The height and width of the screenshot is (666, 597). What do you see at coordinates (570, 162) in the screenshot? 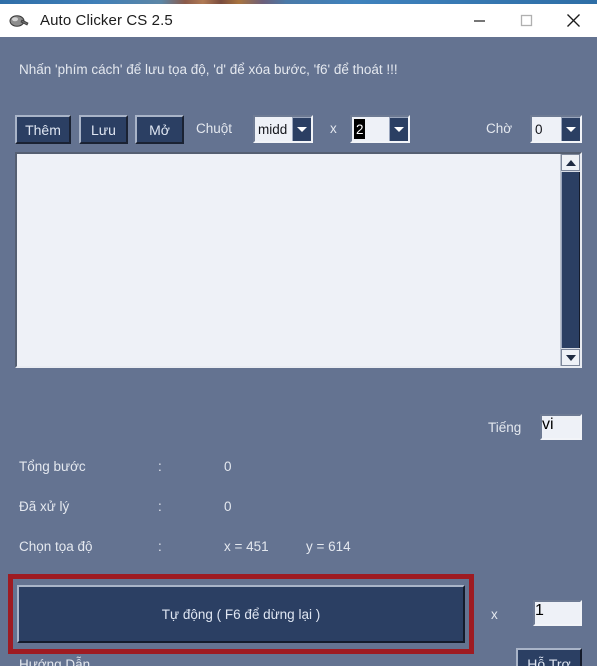
I see `scroll-up-icon` at bounding box center [570, 162].